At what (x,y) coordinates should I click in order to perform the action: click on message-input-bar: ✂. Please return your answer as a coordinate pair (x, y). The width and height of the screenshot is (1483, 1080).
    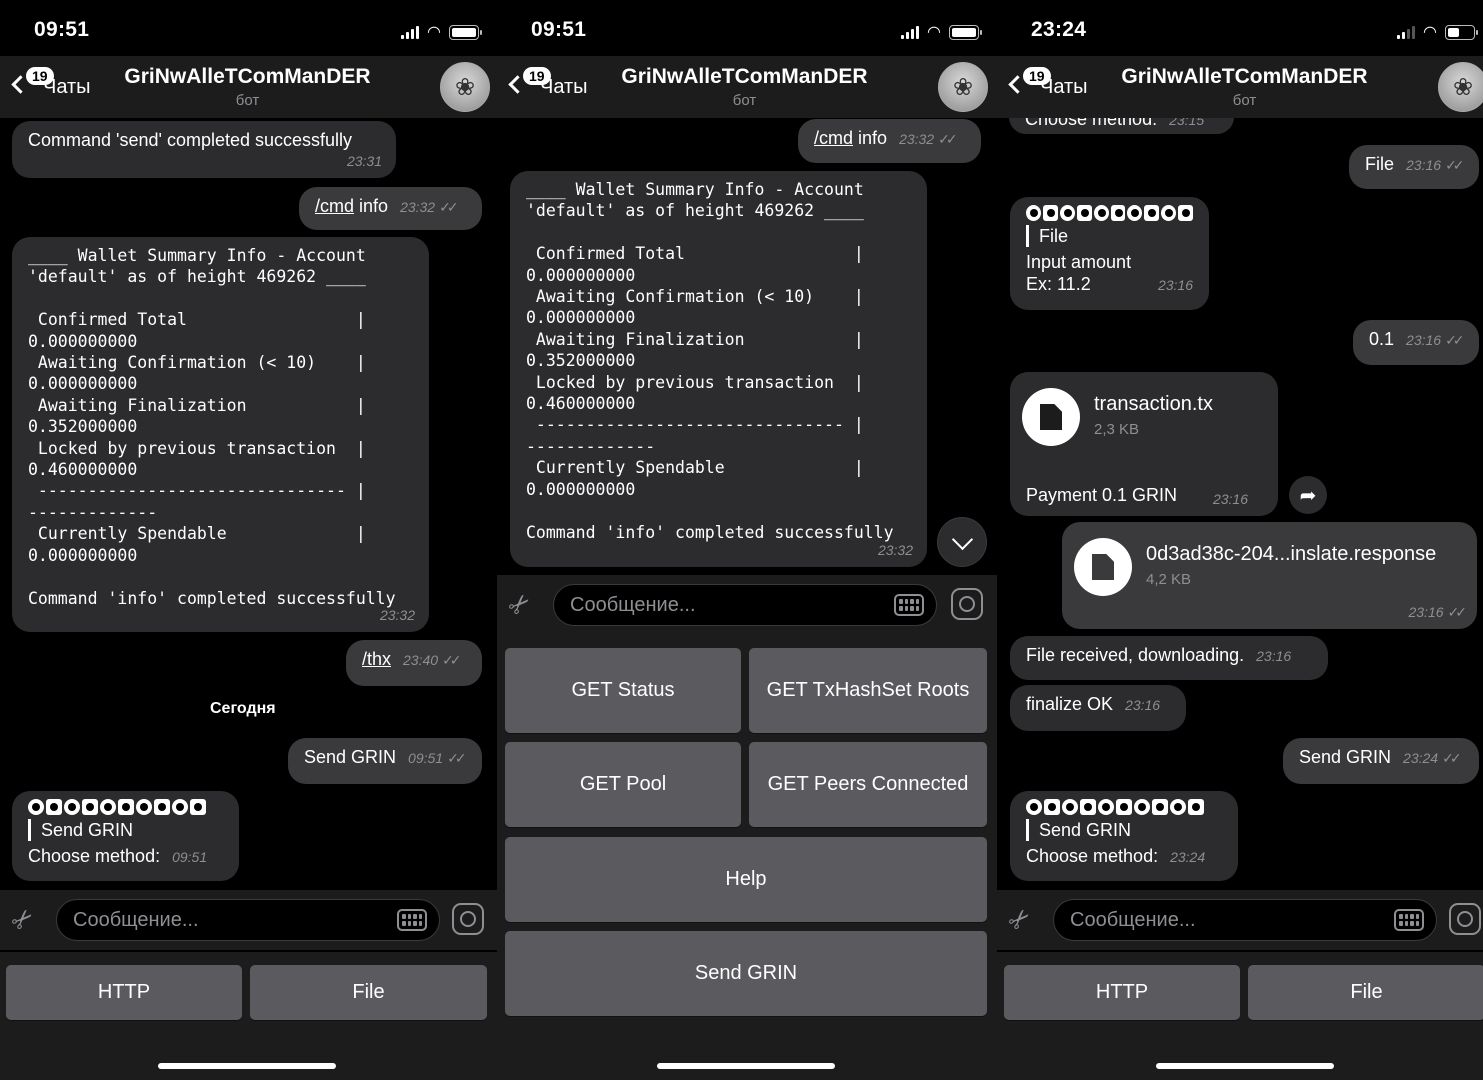
    Looking at the image, I should click on (1240, 920).